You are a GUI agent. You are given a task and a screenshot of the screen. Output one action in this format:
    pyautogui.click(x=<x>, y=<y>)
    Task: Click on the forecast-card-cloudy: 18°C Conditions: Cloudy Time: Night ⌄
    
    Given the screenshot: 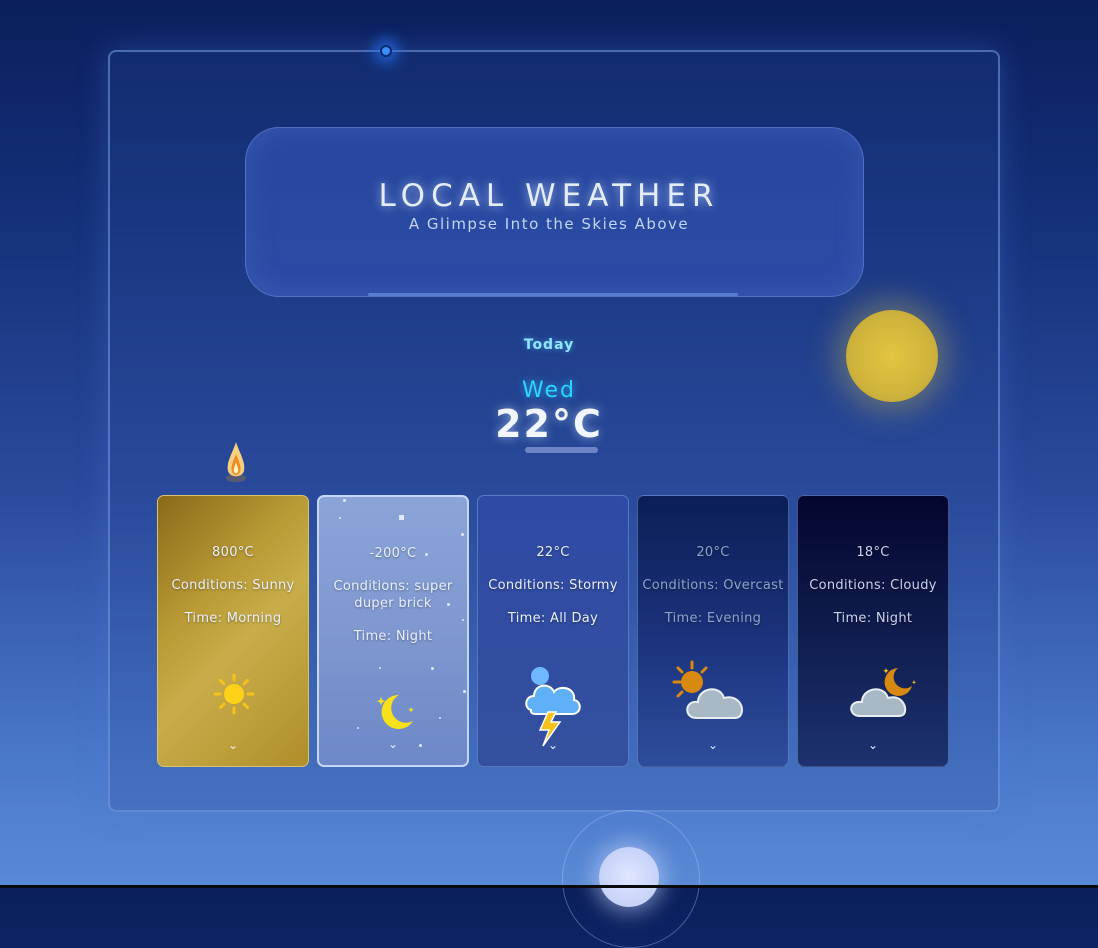 What is the action you would take?
    pyautogui.click(x=873, y=631)
    